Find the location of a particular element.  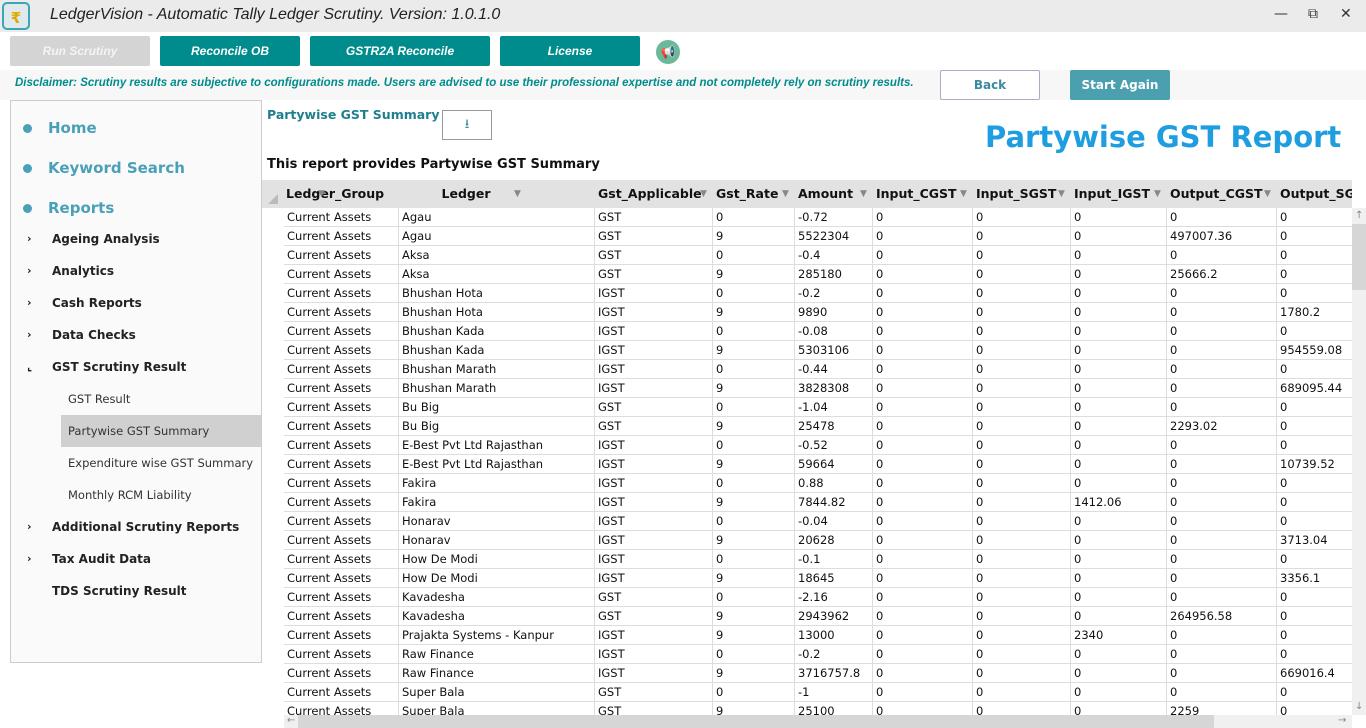

table-row: Current Assets Agau GST 0 -0.72 0 0 0 0 0 is located at coordinates (818, 217).